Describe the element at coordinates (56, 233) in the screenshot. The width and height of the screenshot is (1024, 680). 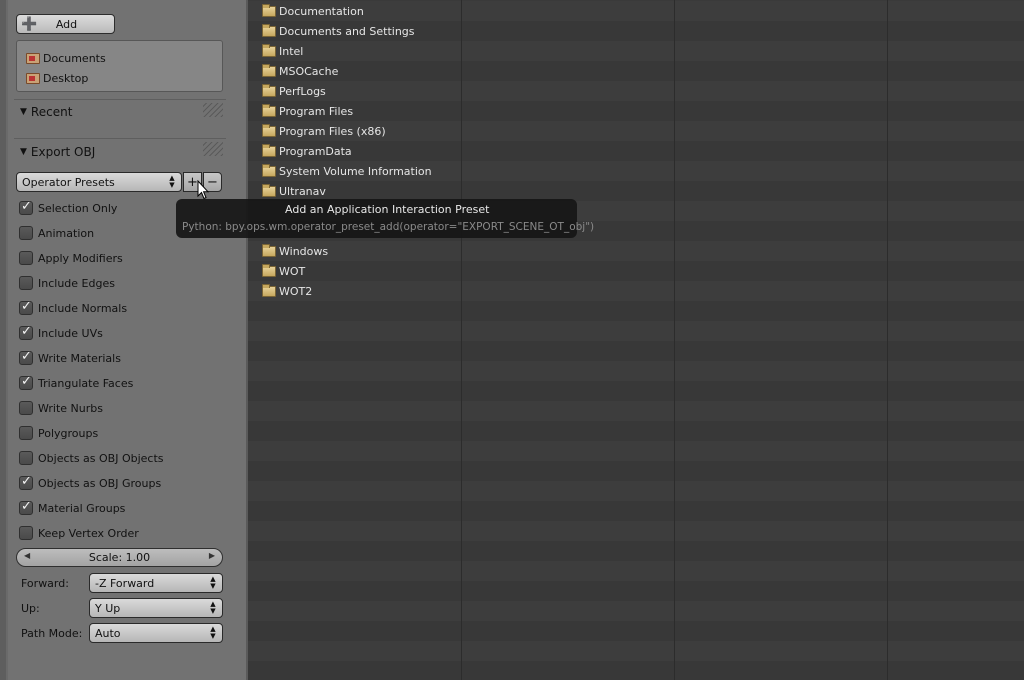
I see `option-checkbox-row: Animation` at that location.